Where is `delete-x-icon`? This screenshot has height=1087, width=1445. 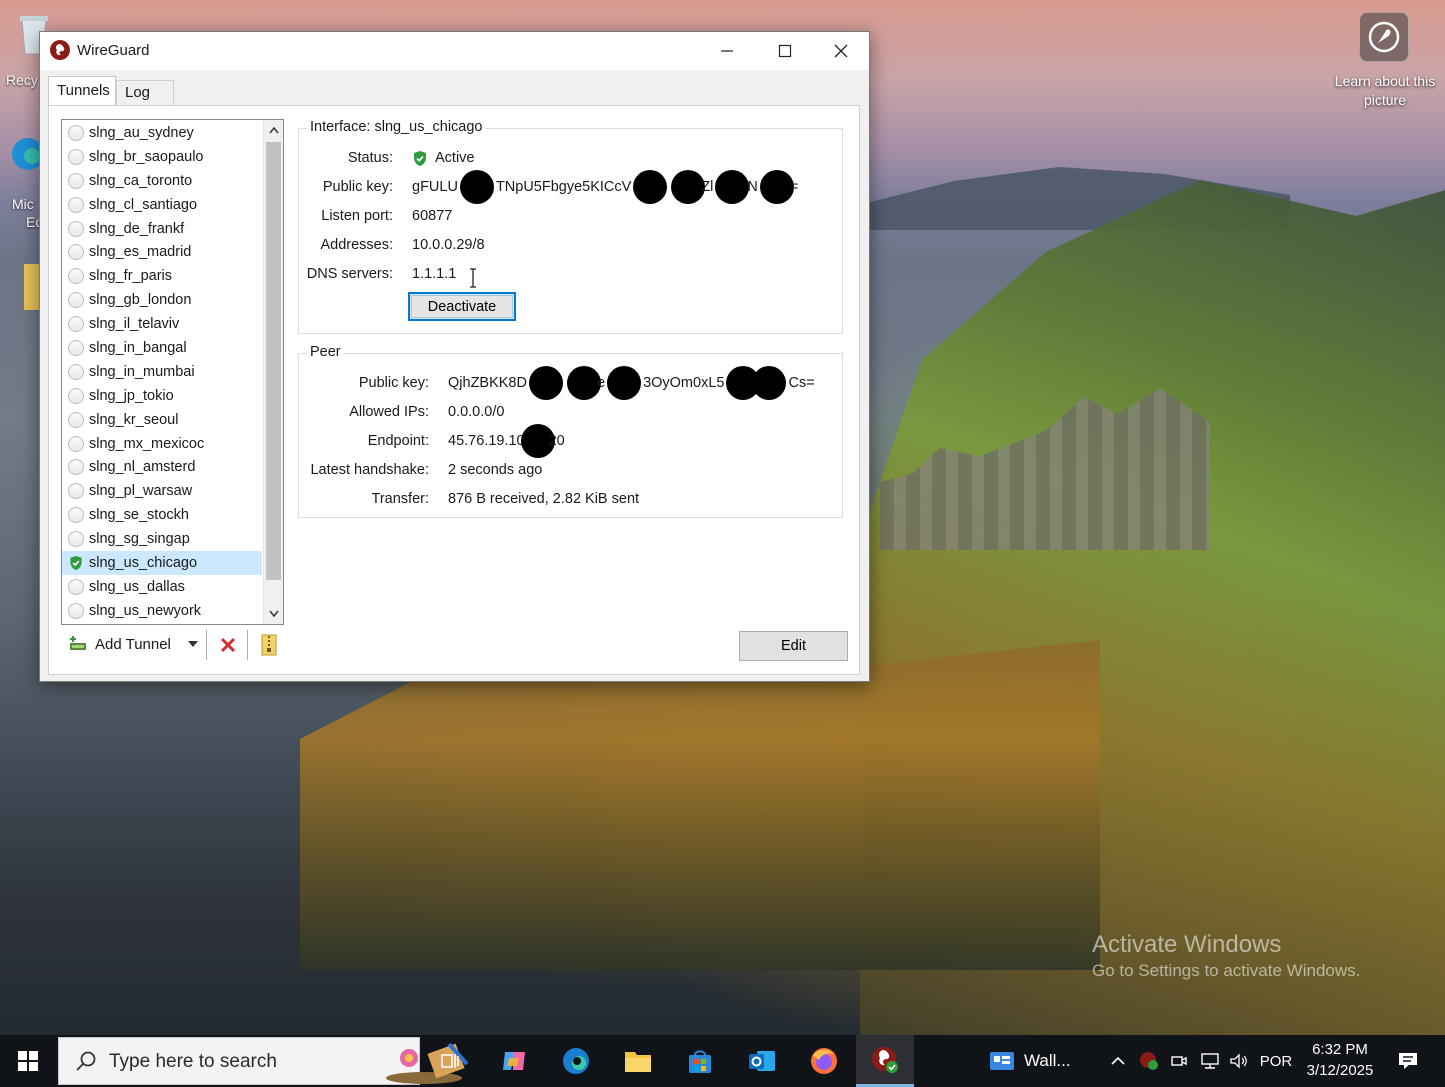
delete-x-icon is located at coordinates (228, 645).